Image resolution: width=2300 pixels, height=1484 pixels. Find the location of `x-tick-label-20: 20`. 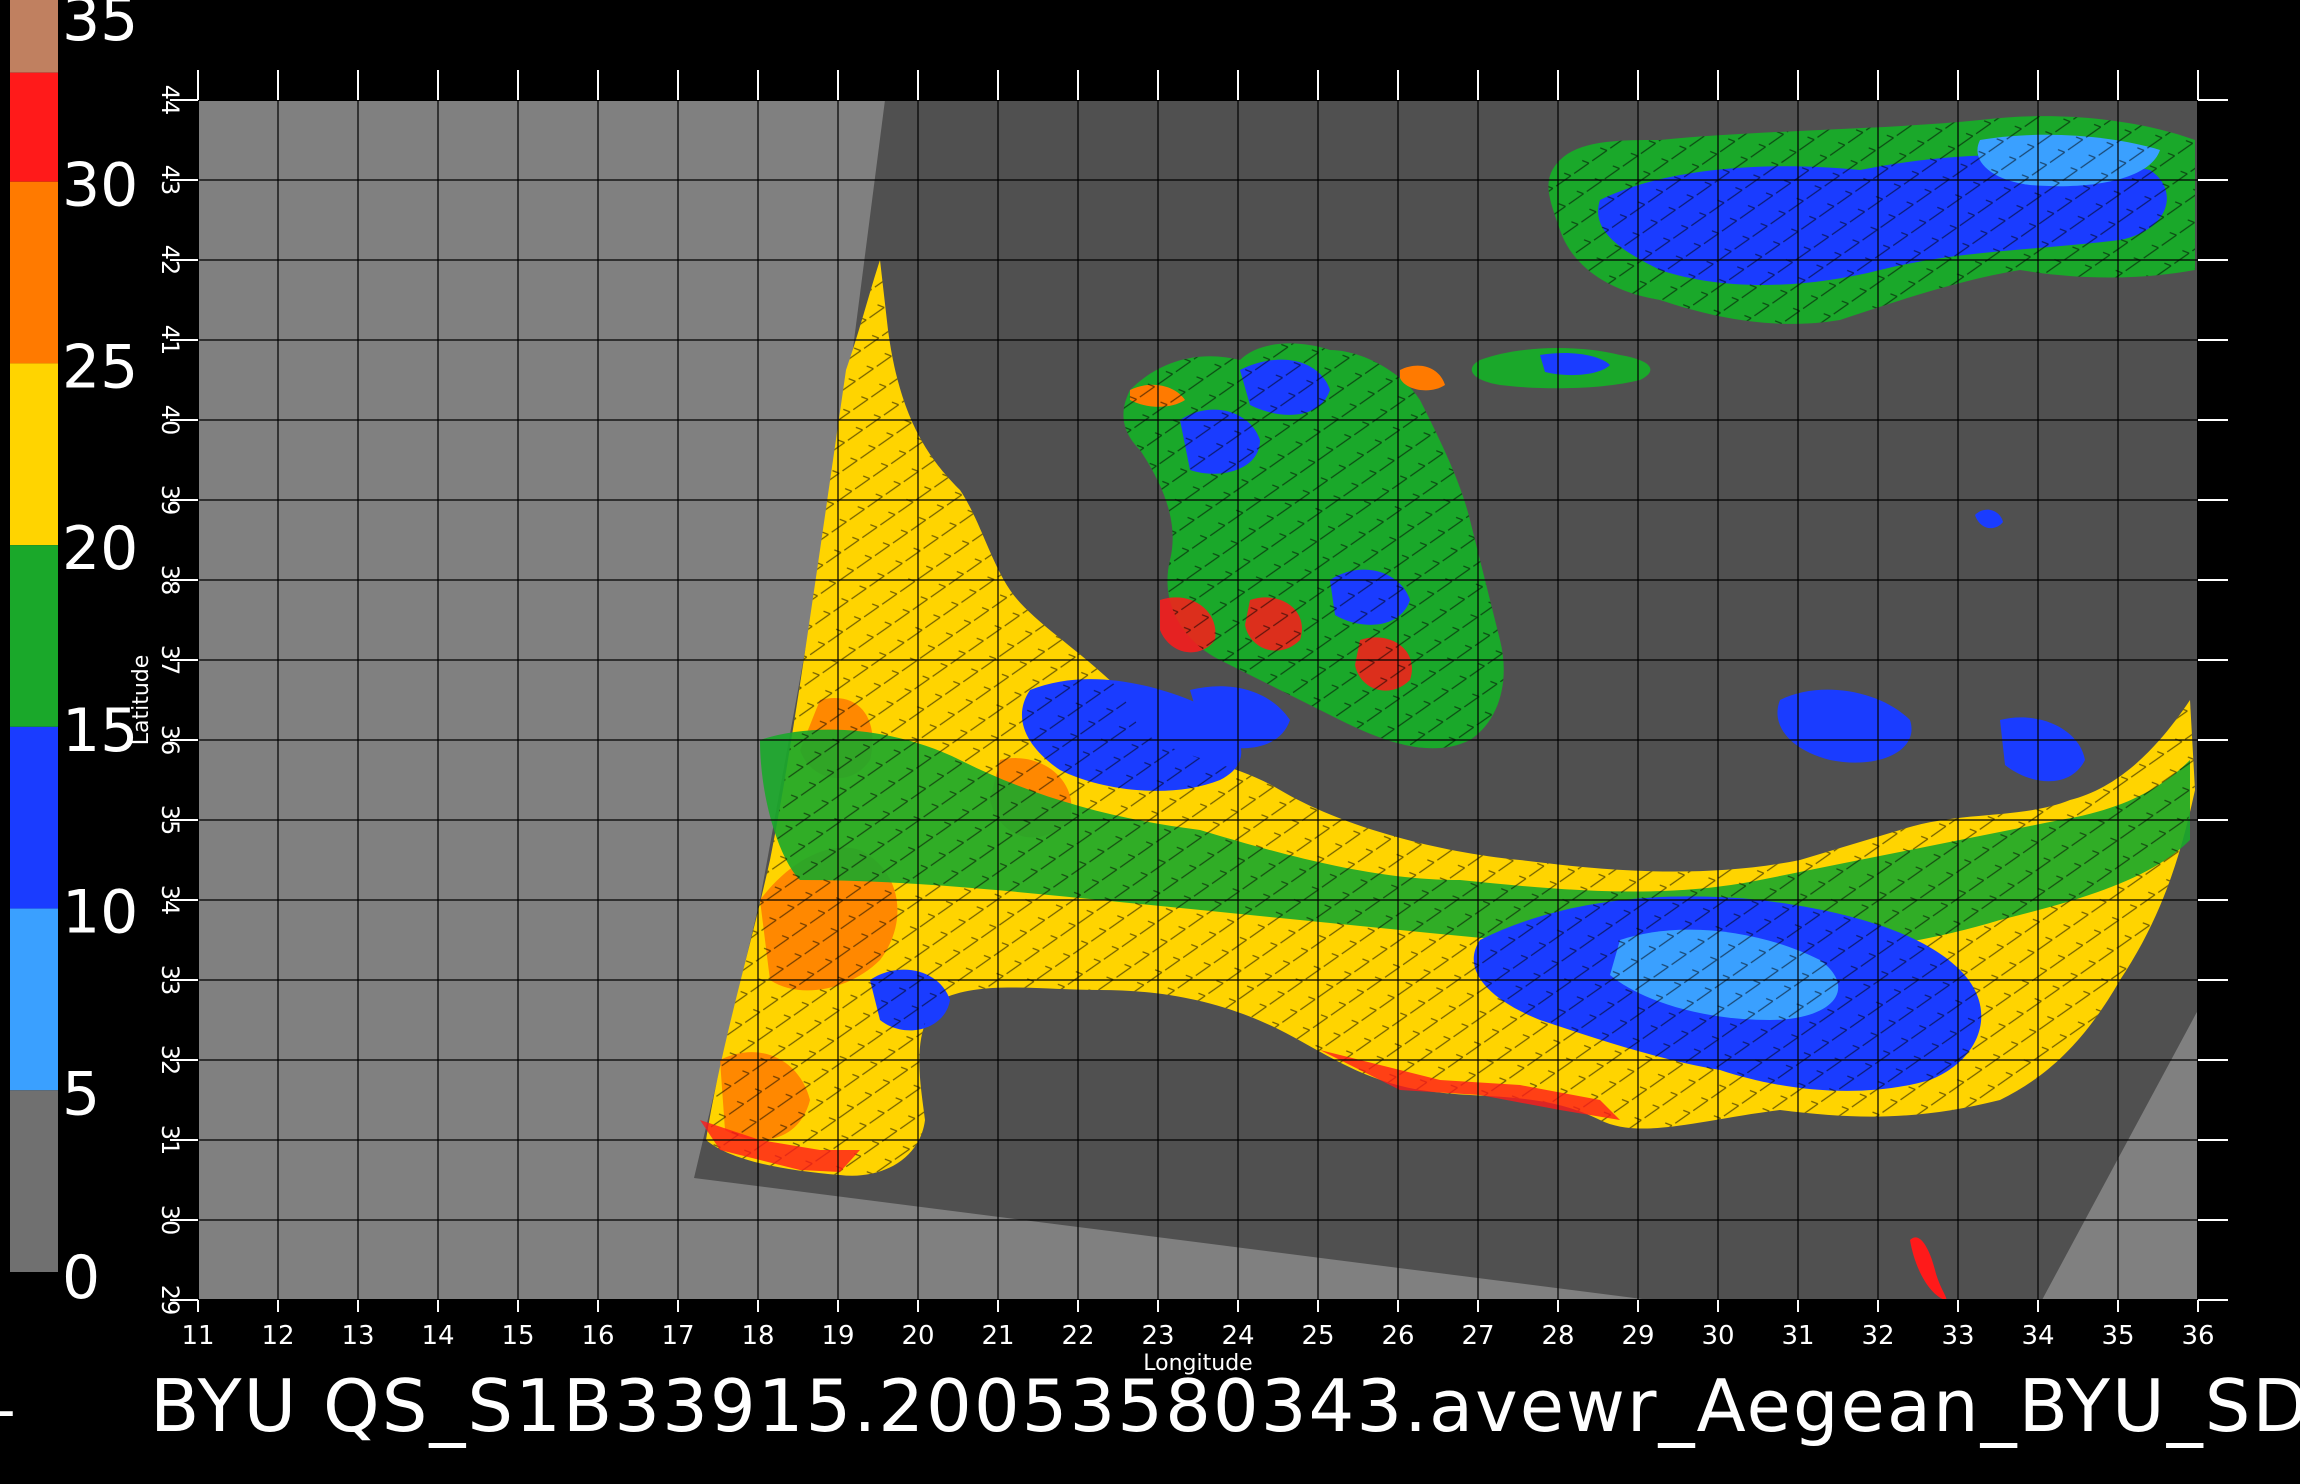

x-tick-label-20: 20 is located at coordinates (917, 1336).